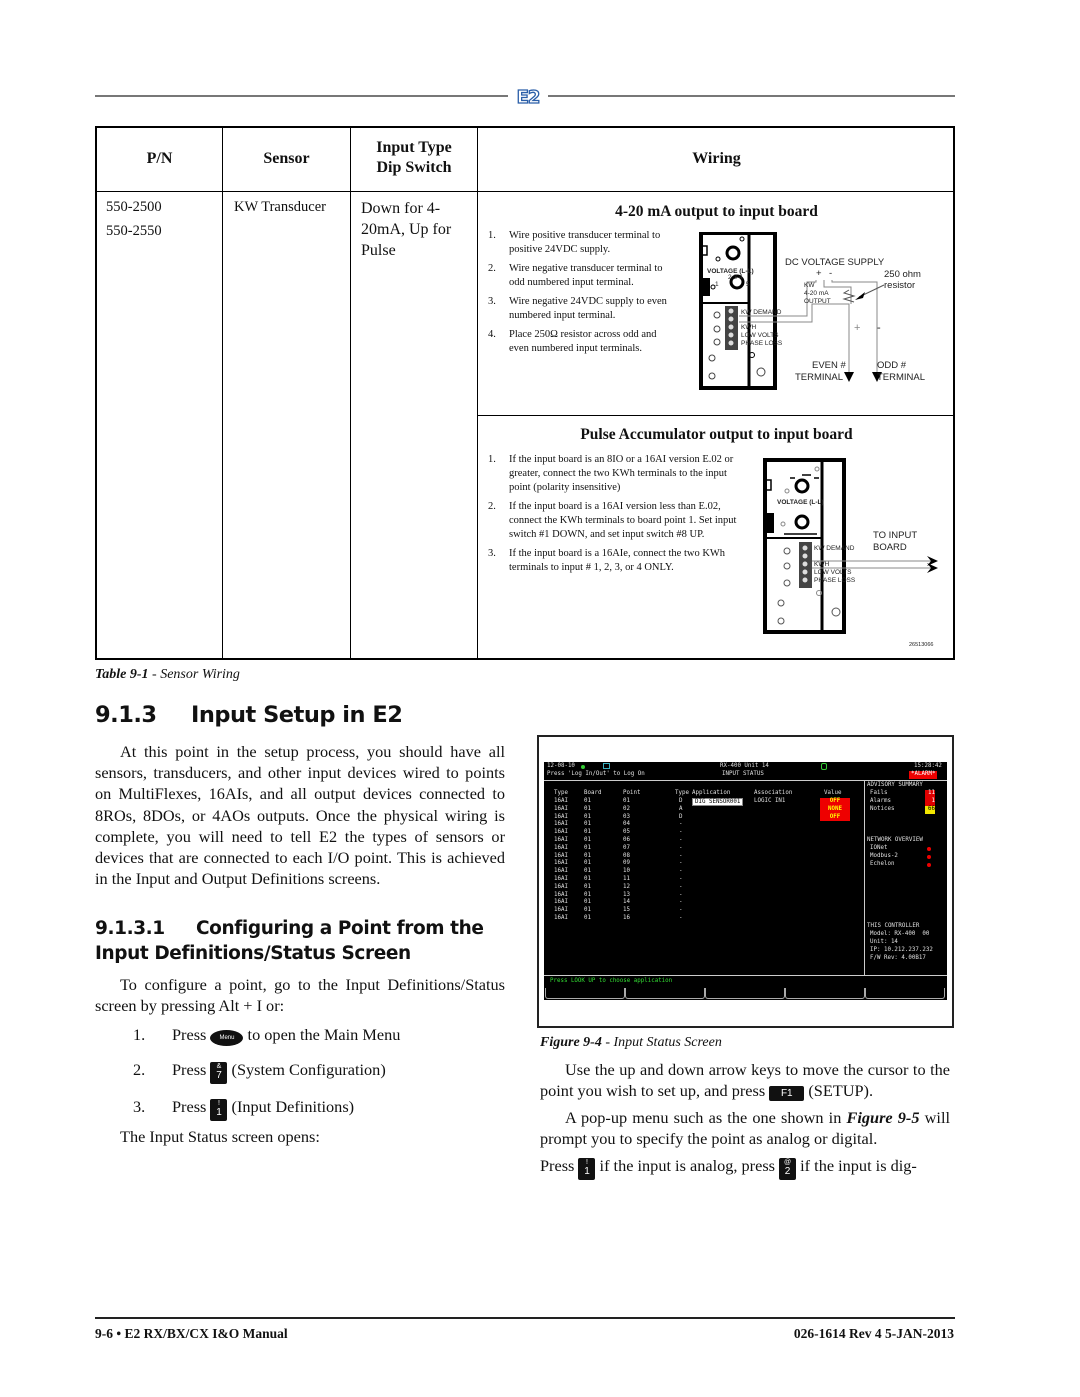  Describe the element at coordinates (587, 1169) in the screenshot. I see `key-1-icon: ! 1` at that location.